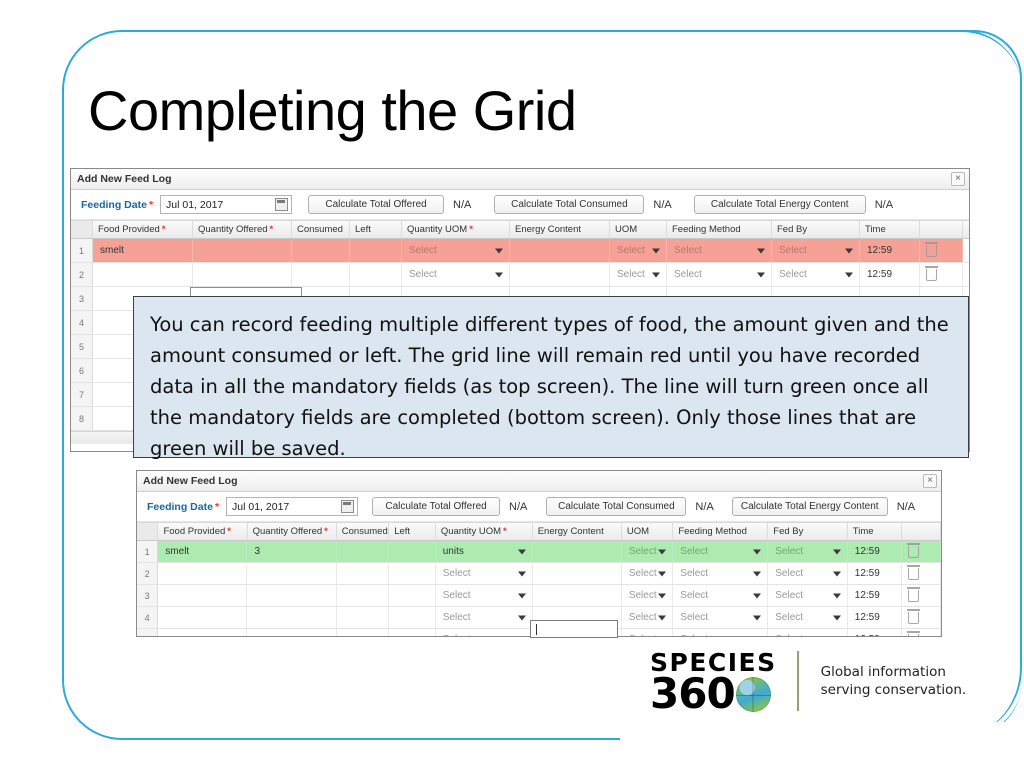 This screenshot has height=768, width=1024. I want to click on table-row: 2 Select Select Select Select 12:59, so click(520, 275).